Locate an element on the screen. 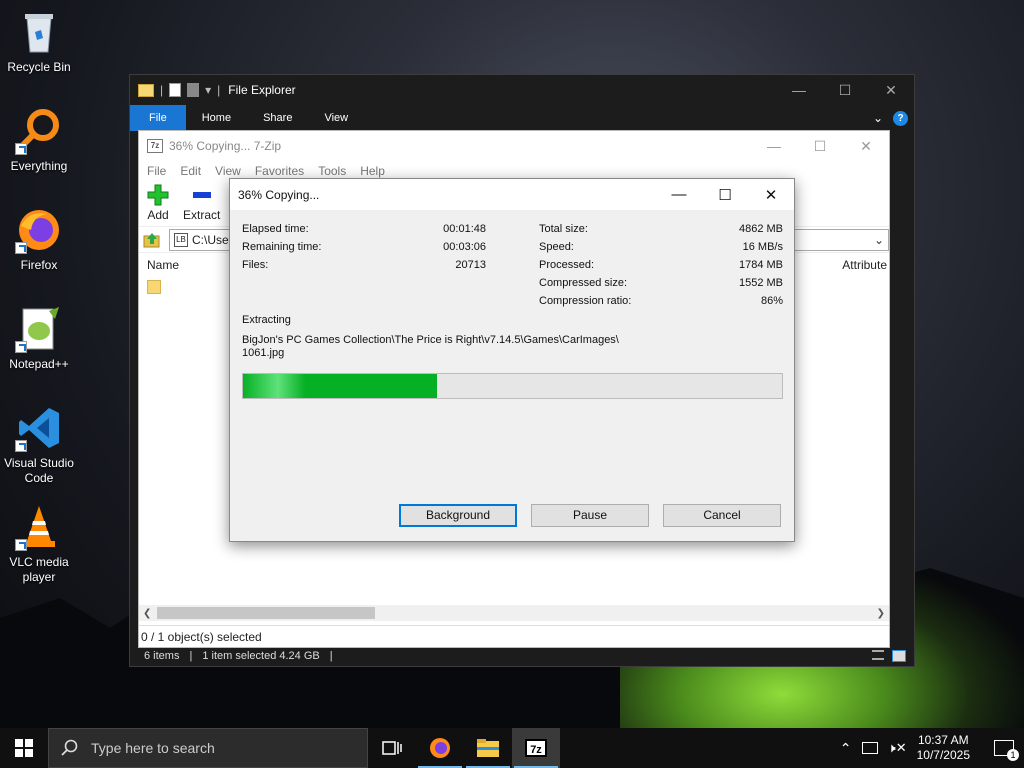 This screenshot has width=1024, height=768. sevenzip-logo-icon: 7z is located at coordinates (155, 146).